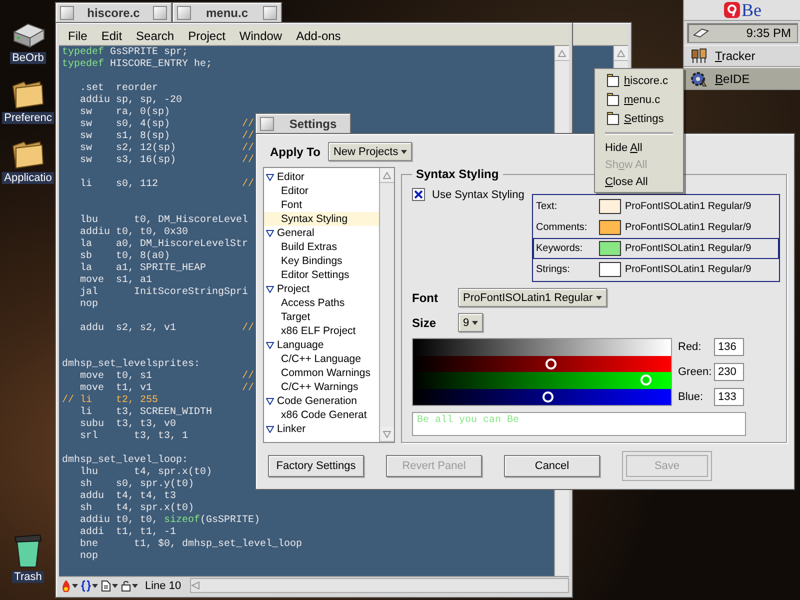 This screenshot has width=800, height=600. Describe the element at coordinates (190, 545) in the screenshot. I see `code-line: bne t1, $0, dmhsp_set_level_loop` at that location.